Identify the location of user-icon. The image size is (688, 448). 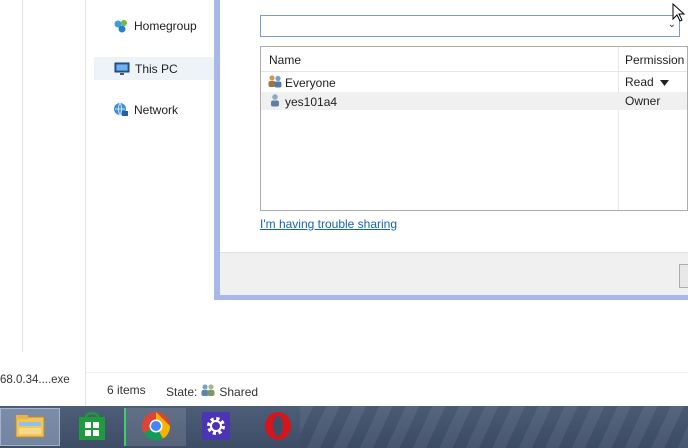
(275, 101).